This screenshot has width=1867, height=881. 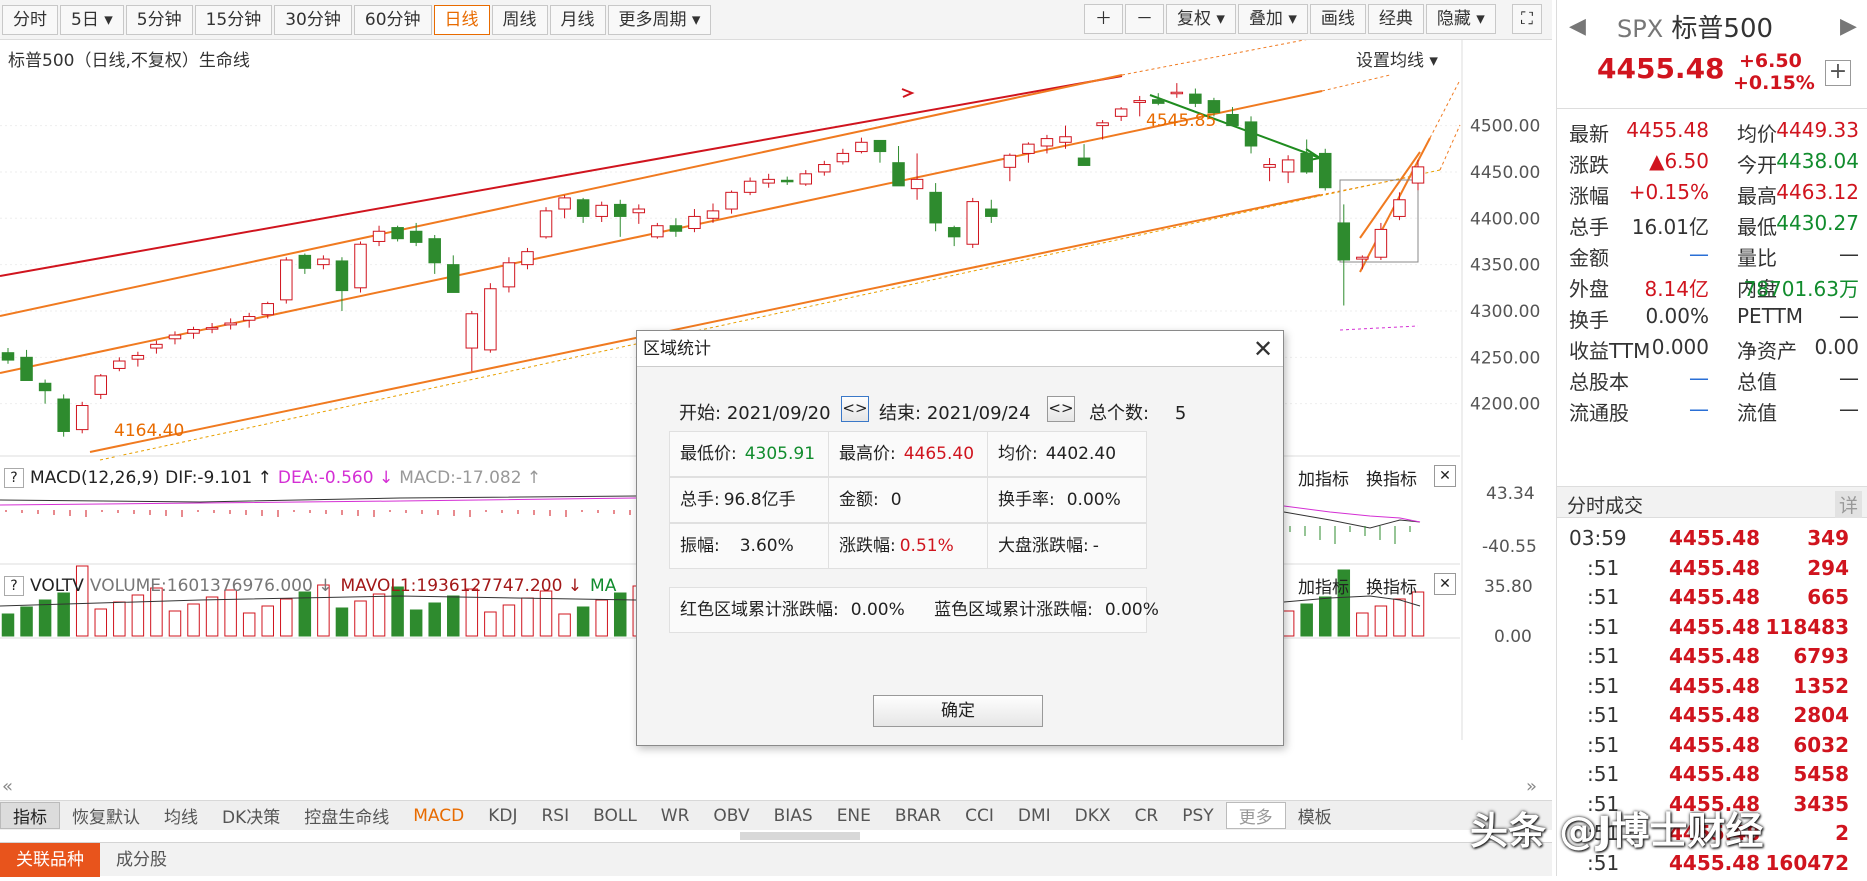 What do you see at coordinates (731, 816) in the screenshot?
I see `indicator-tab: OBV` at bounding box center [731, 816].